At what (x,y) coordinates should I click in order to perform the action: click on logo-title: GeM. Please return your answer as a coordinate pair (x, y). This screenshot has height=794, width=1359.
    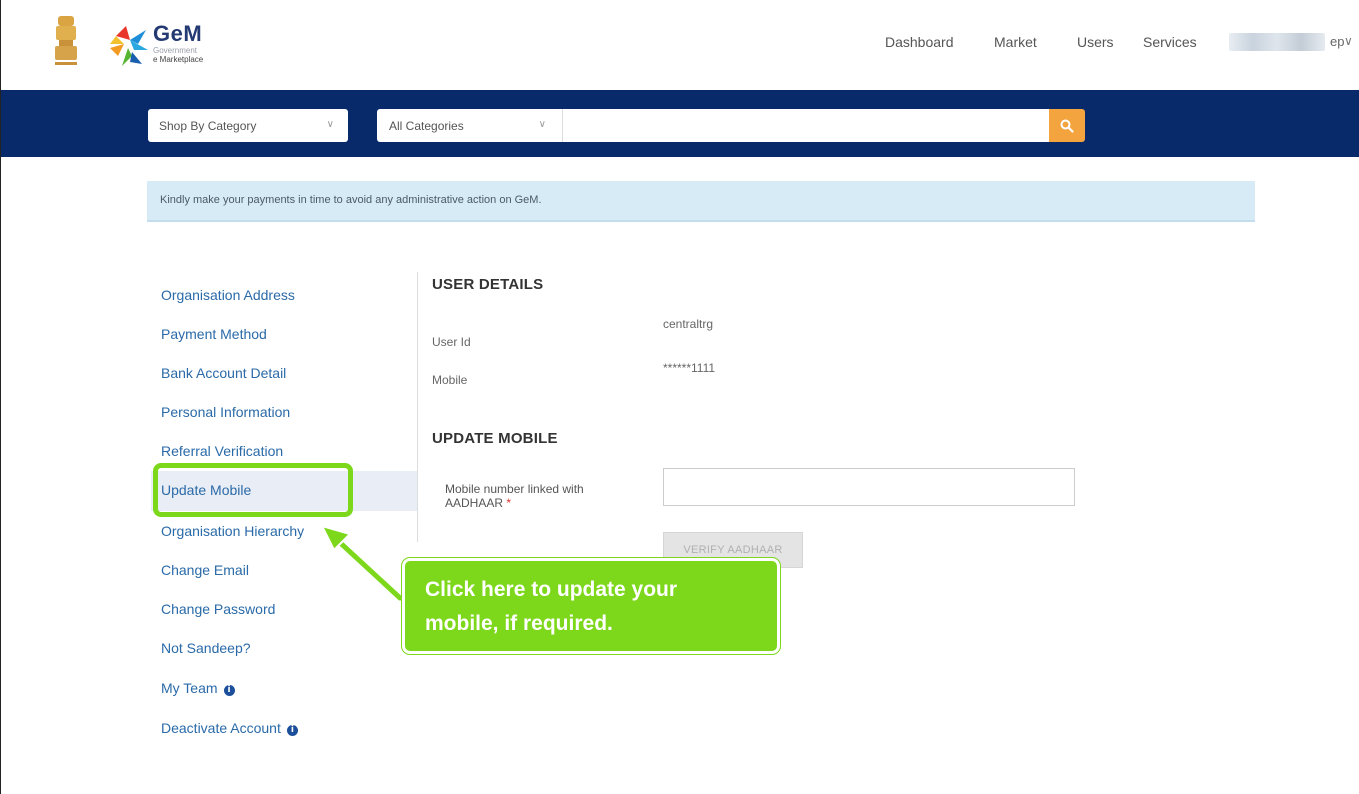
    Looking at the image, I should click on (178, 33).